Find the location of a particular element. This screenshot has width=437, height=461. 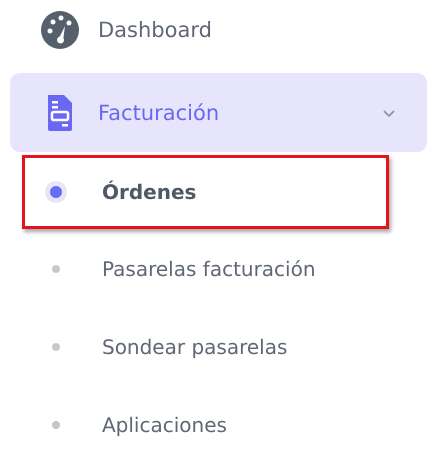

menu-item-label: Dashboard is located at coordinates (155, 30).